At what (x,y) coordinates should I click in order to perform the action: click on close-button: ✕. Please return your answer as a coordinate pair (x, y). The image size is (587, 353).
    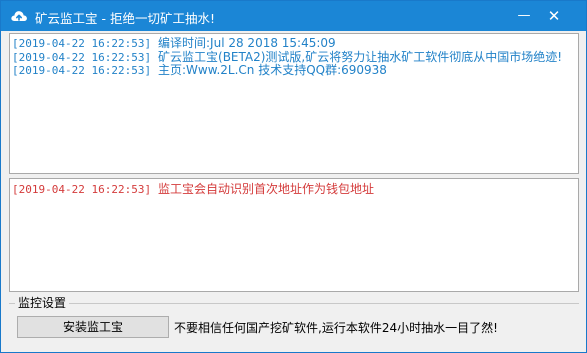
    Looking at the image, I should click on (554, 16).